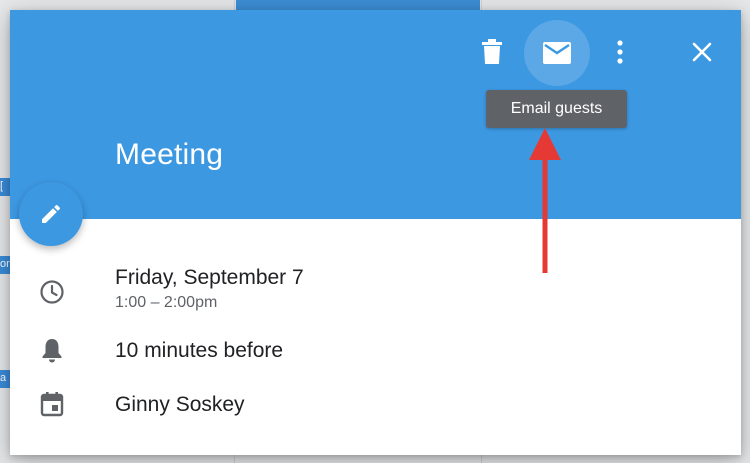  I want to click on background-event-chip: a, so click(5, 379).